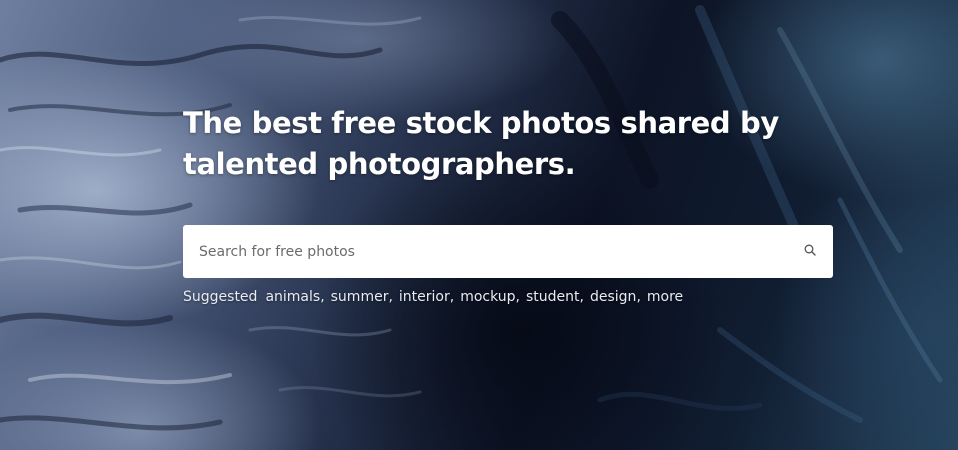 This screenshot has height=450, width=958. I want to click on search-button, so click(810, 251).